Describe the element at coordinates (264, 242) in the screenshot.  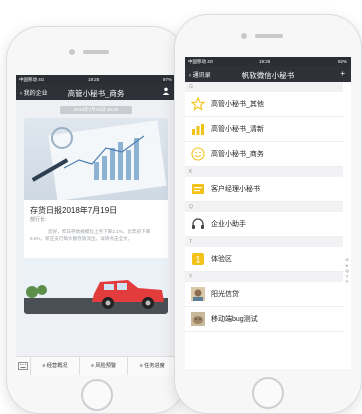
I see `section-header: T` at that location.